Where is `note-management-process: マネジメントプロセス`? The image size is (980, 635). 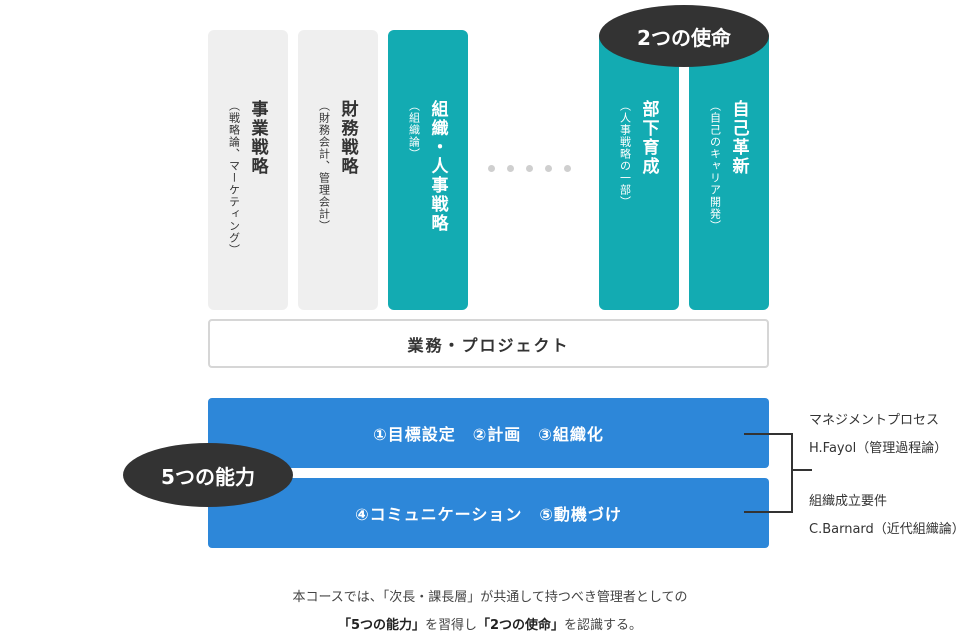
note-management-process: マネジメントプロセス is located at coordinates (874, 420).